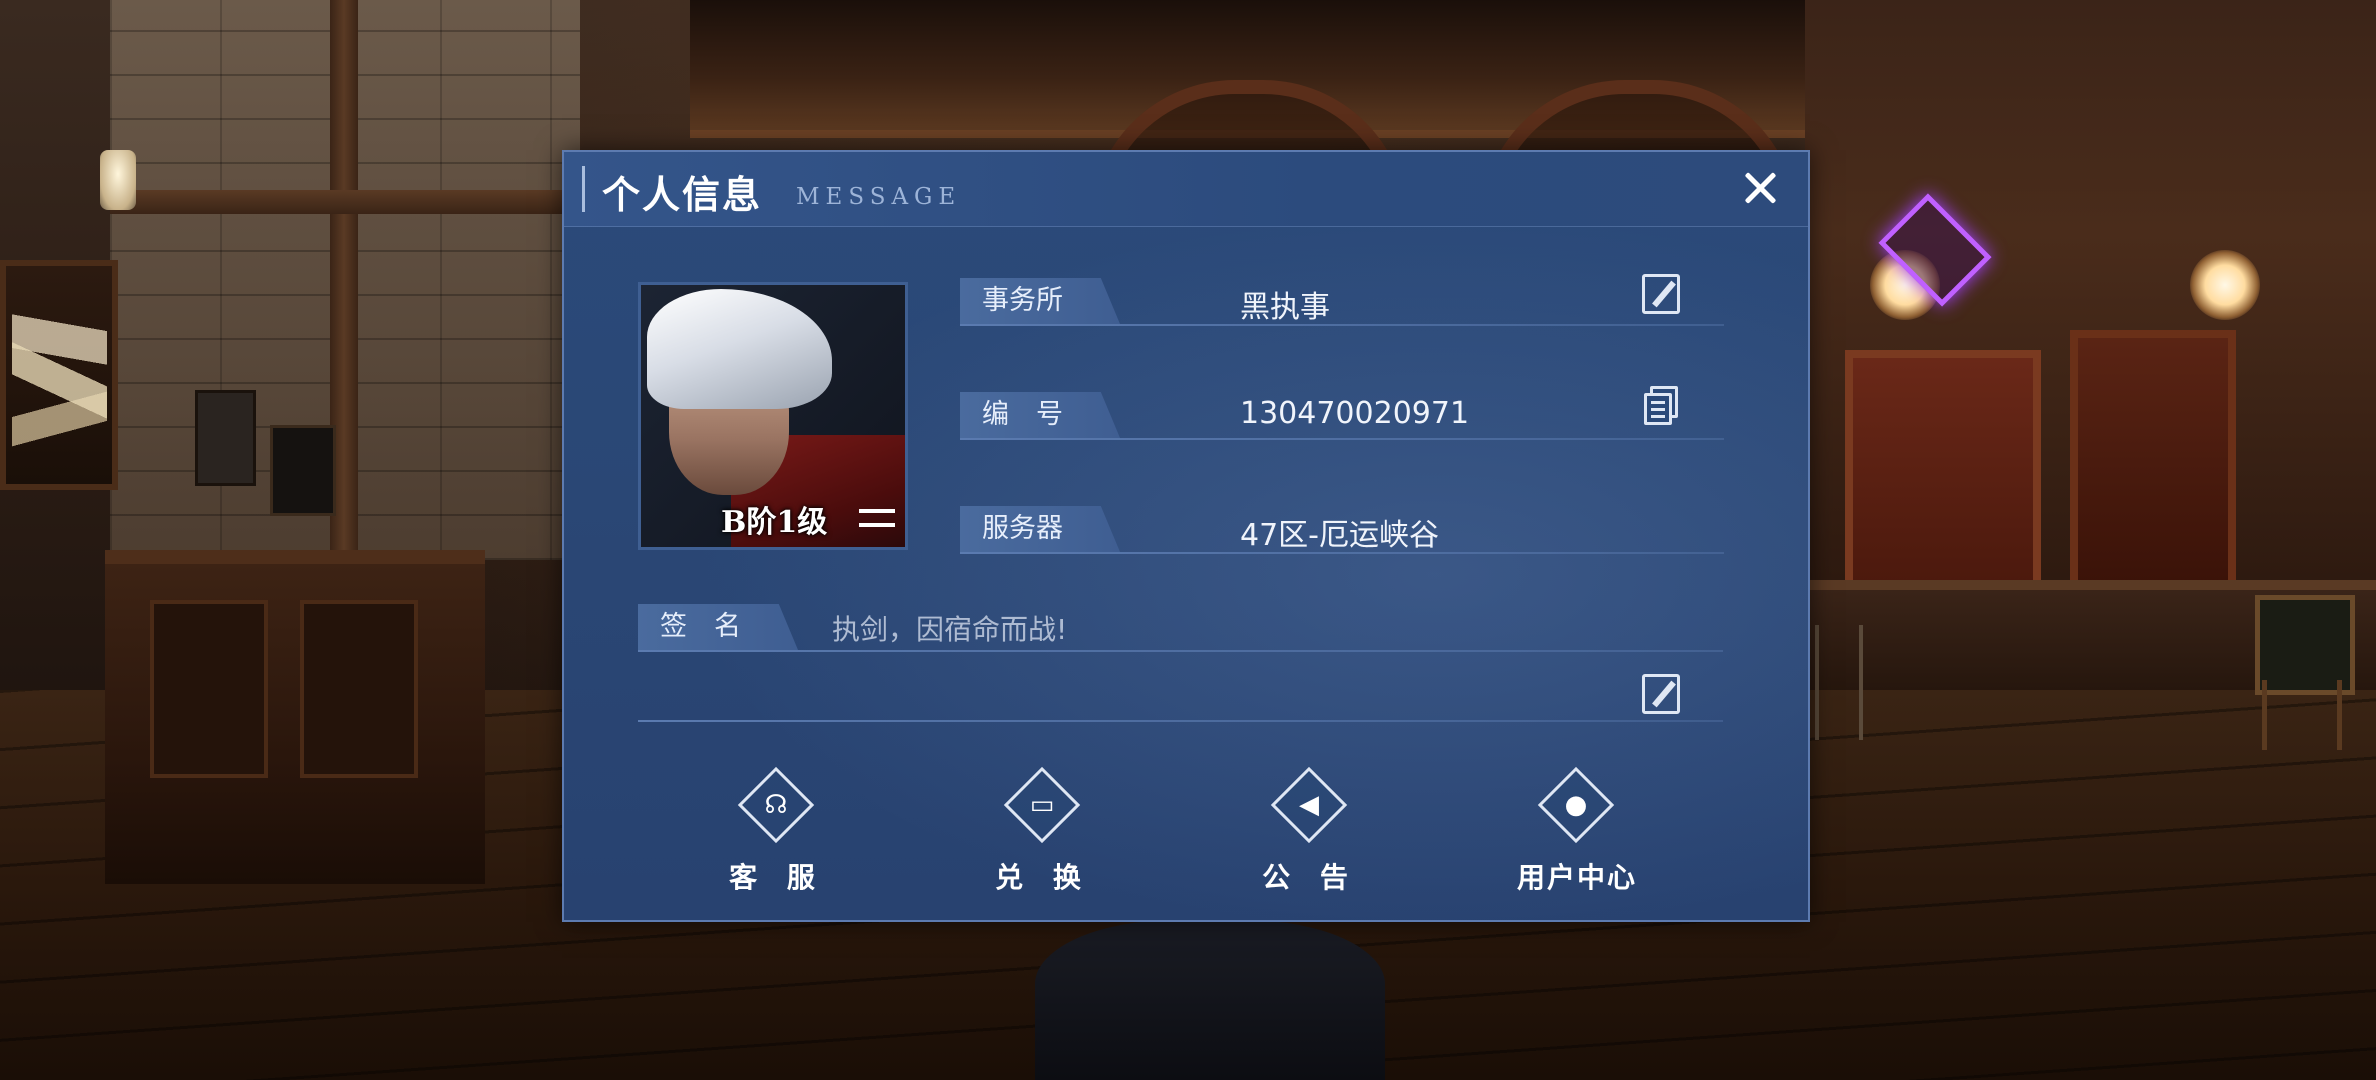 This screenshot has width=2376, height=1080. Describe the element at coordinates (303, 470) in the screenshot. I see `background-chalkboard` at that location.